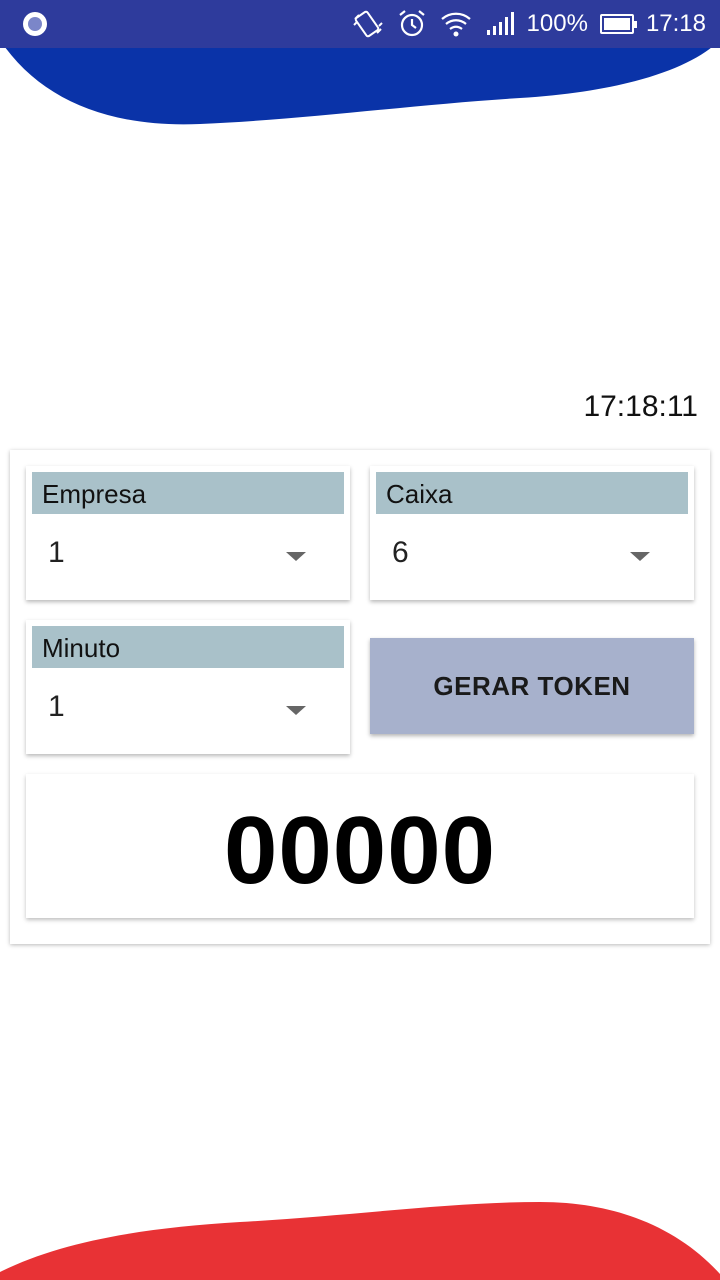 The height and width of the screenshot is (1280, 720). I want to click on current-time: 17:18:11, so click(640, 406).